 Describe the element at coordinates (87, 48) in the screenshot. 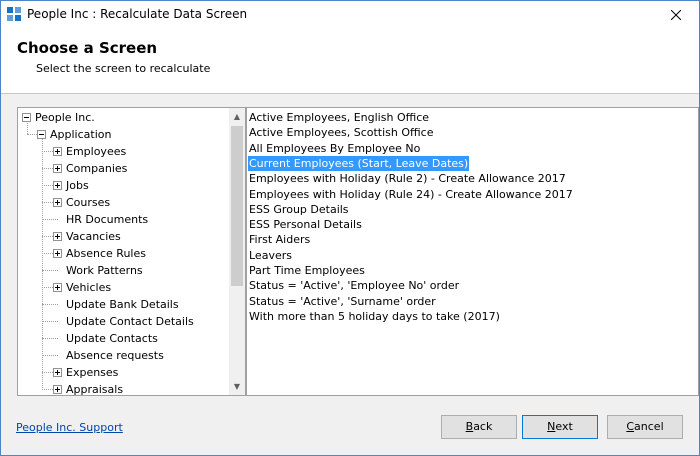

I see `page-title: Choose a Screen` at that location.